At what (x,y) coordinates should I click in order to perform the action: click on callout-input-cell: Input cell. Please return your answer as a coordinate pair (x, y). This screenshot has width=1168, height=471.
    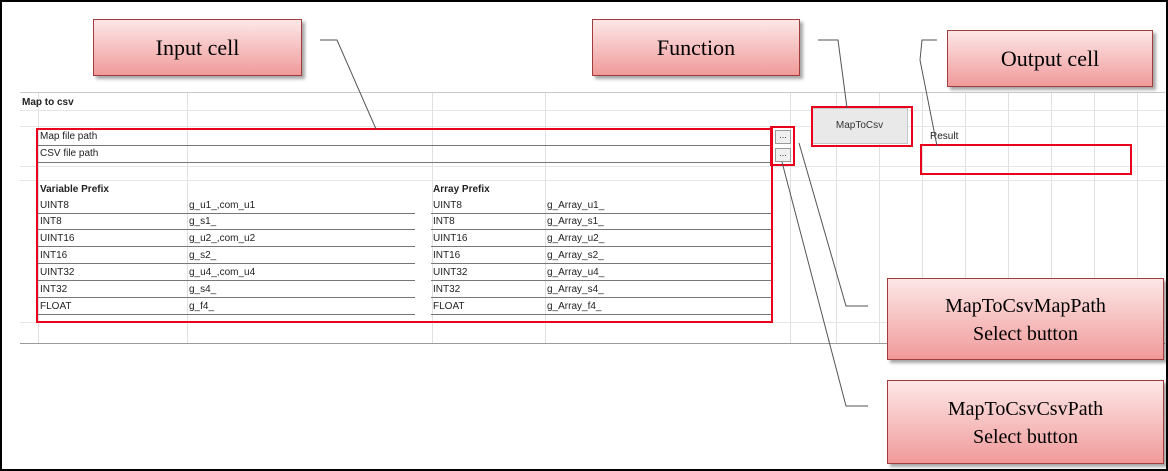
    Looking at the image, I should click on (197, 47).